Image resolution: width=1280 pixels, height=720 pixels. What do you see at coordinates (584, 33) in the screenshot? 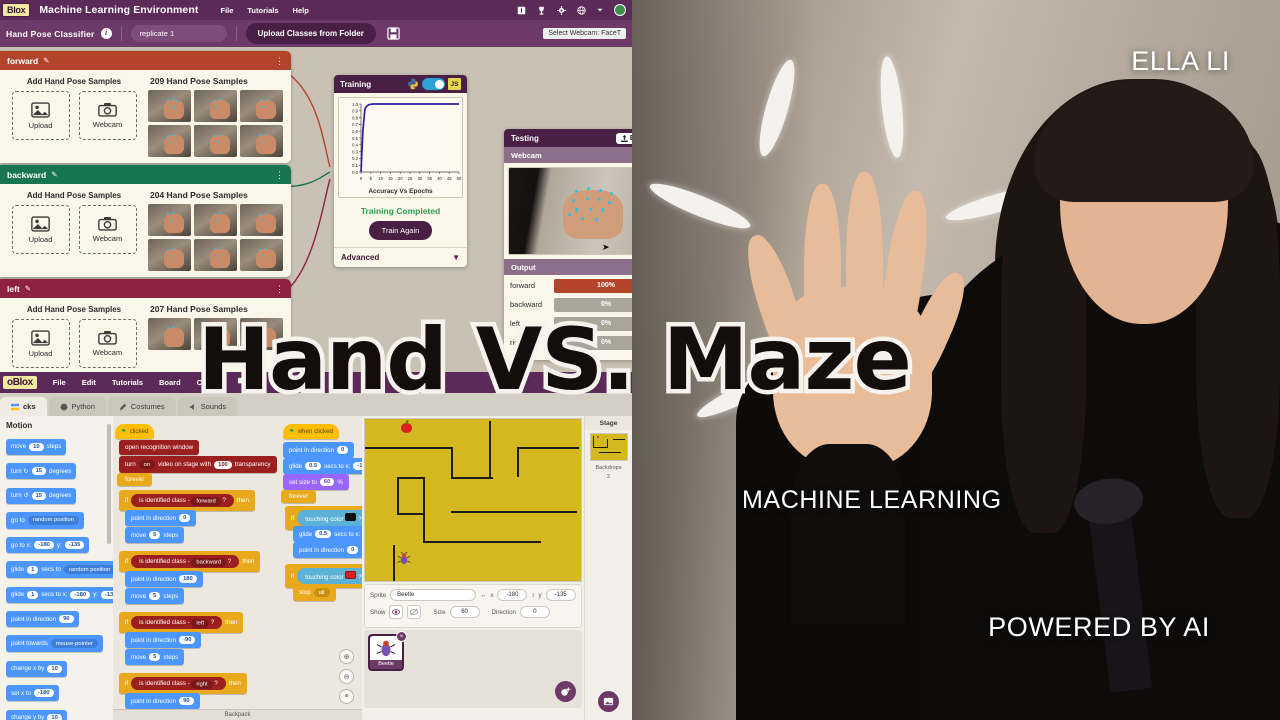
I see `webcam-select: Select Webcam: FaceT` at bounding box center [584, 33].